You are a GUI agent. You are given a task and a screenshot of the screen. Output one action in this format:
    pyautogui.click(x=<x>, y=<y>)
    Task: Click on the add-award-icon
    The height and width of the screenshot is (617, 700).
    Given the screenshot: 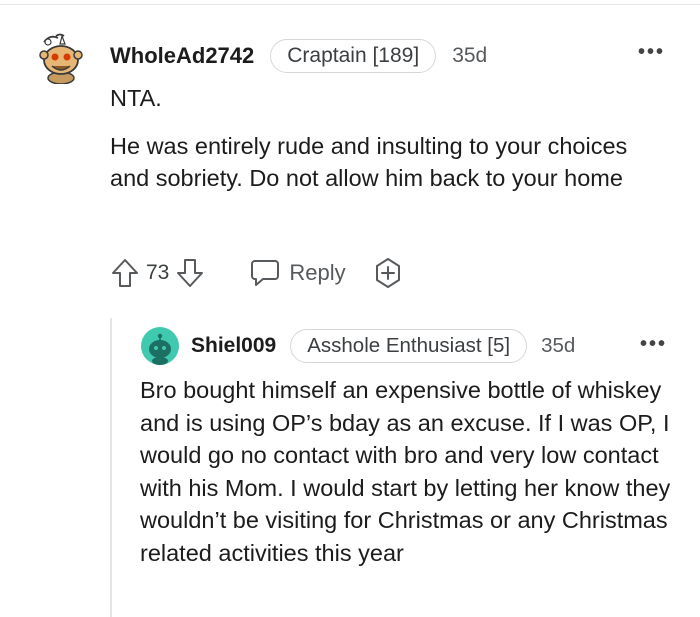 What is the action you would take?
    pyautogui.click(x=387, y=273)
    